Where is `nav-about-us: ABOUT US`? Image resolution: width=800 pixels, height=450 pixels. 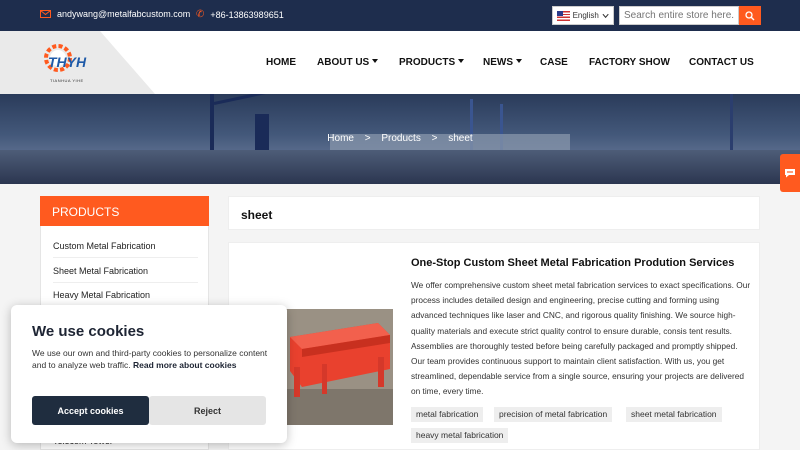
nav-about-us: ABOUT US is located at coordinates (348, 62).